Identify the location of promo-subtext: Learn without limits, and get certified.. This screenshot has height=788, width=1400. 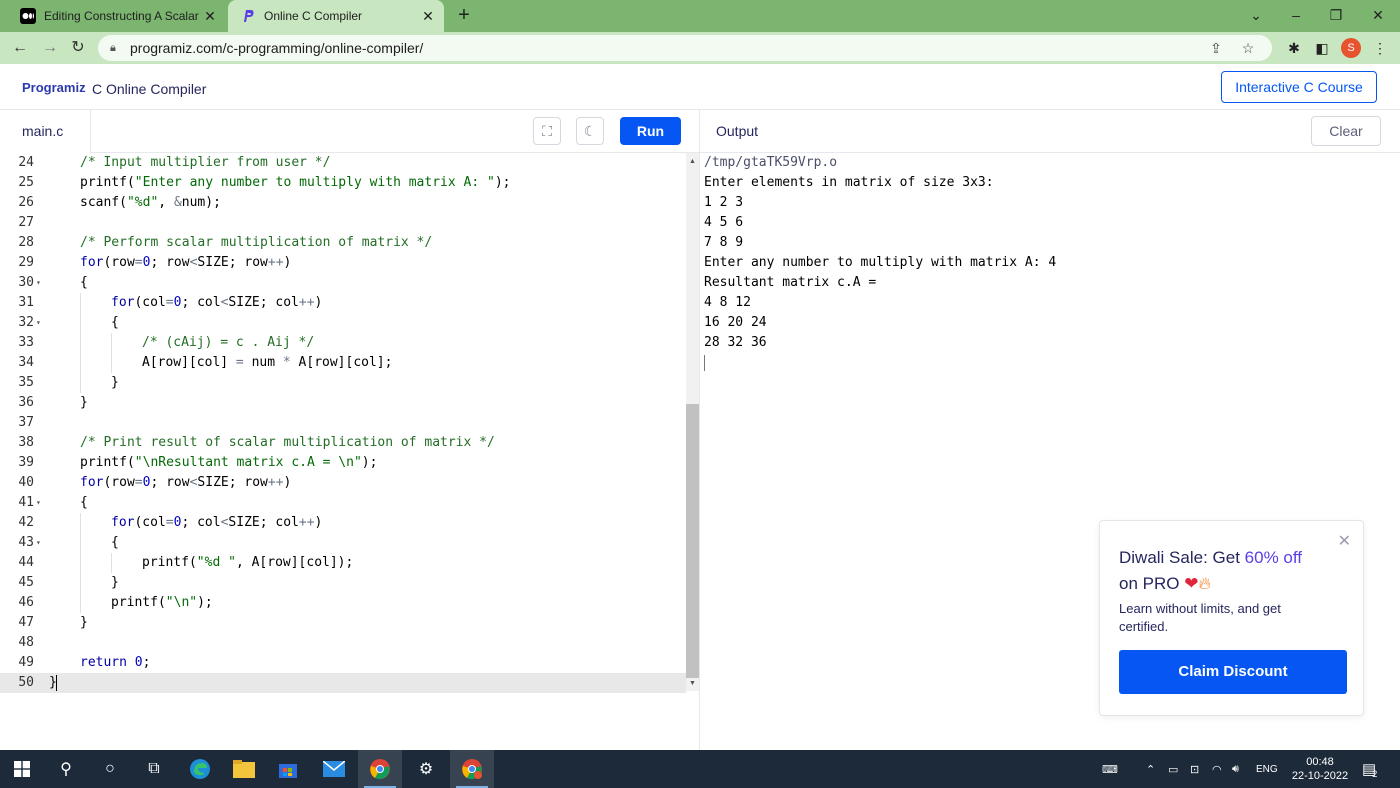
(1200, 617).